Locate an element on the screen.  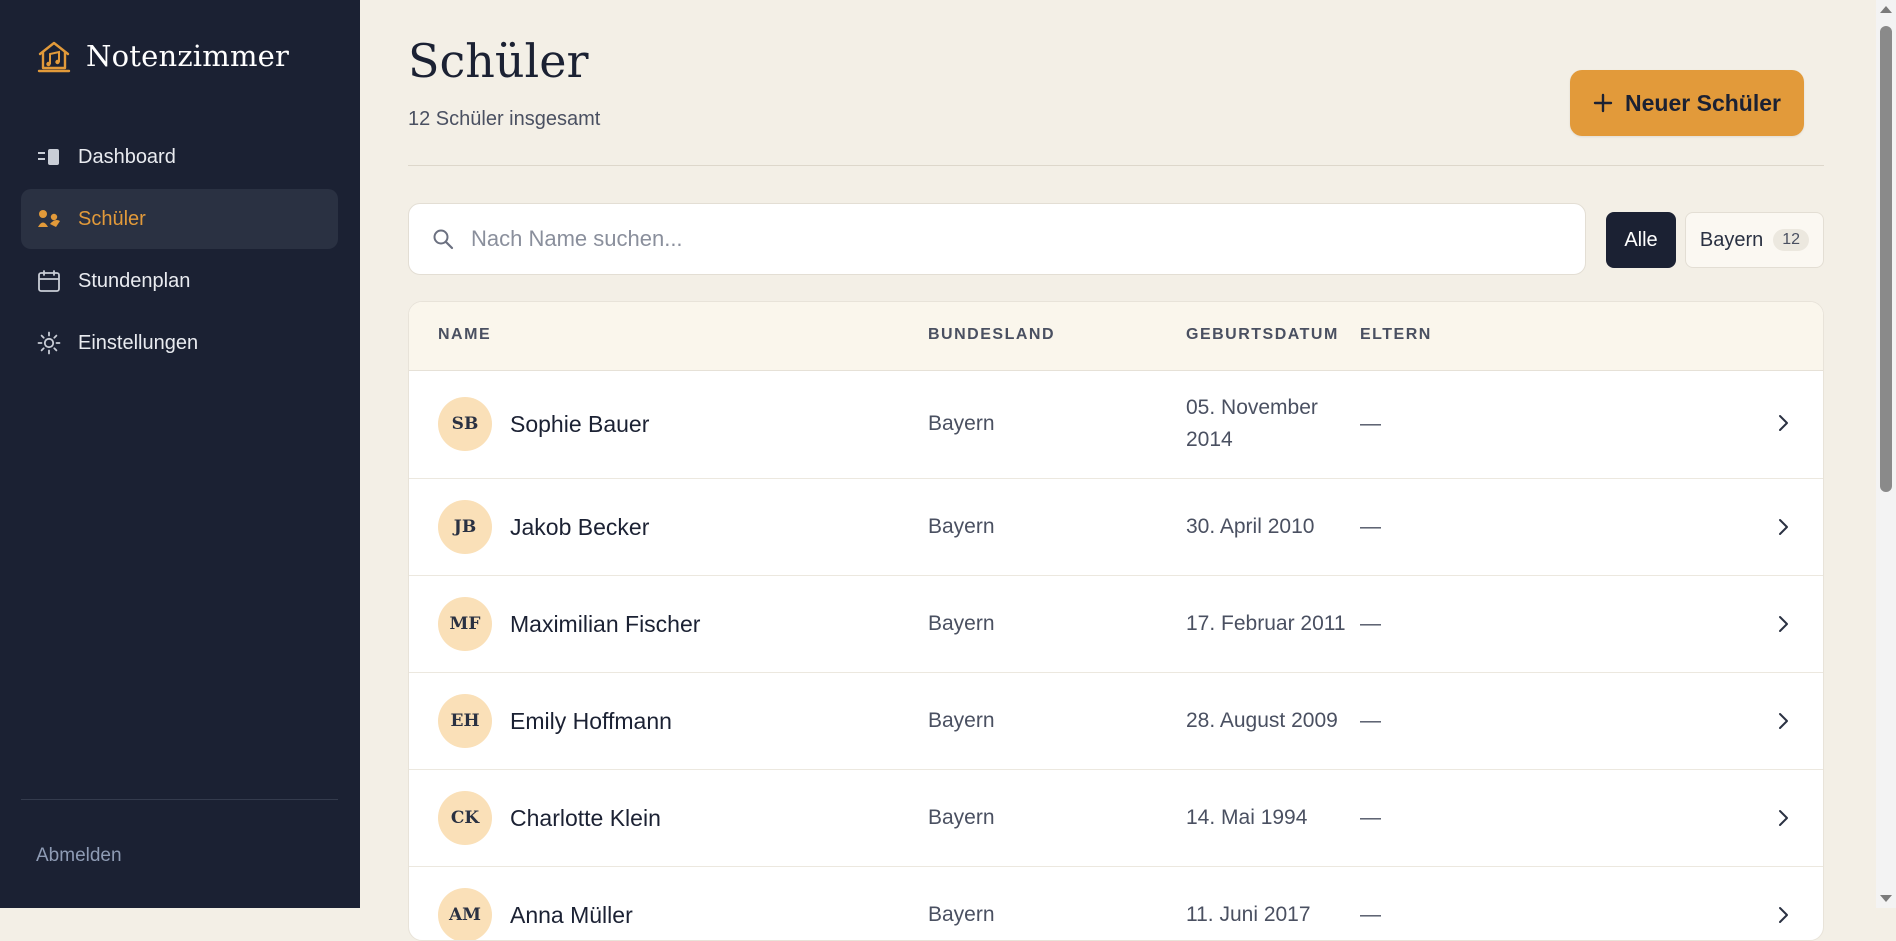
avatar: JB is located at coordinates (465, 527).